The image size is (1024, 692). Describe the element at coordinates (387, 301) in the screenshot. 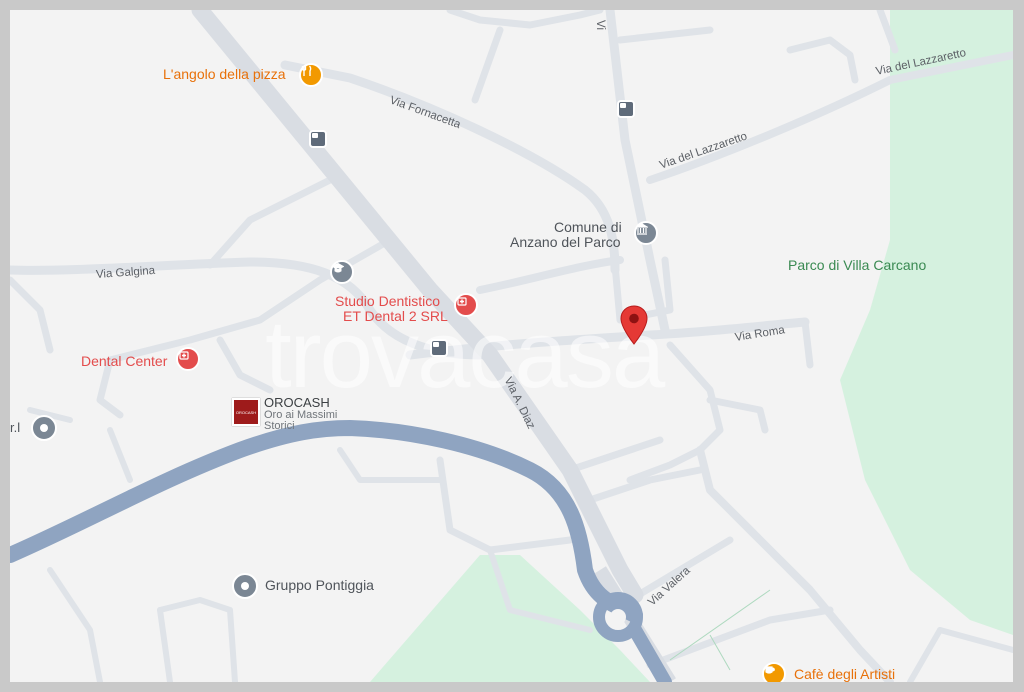

I see `poi-label-studio-line1: Studio Dentistico` at that location.